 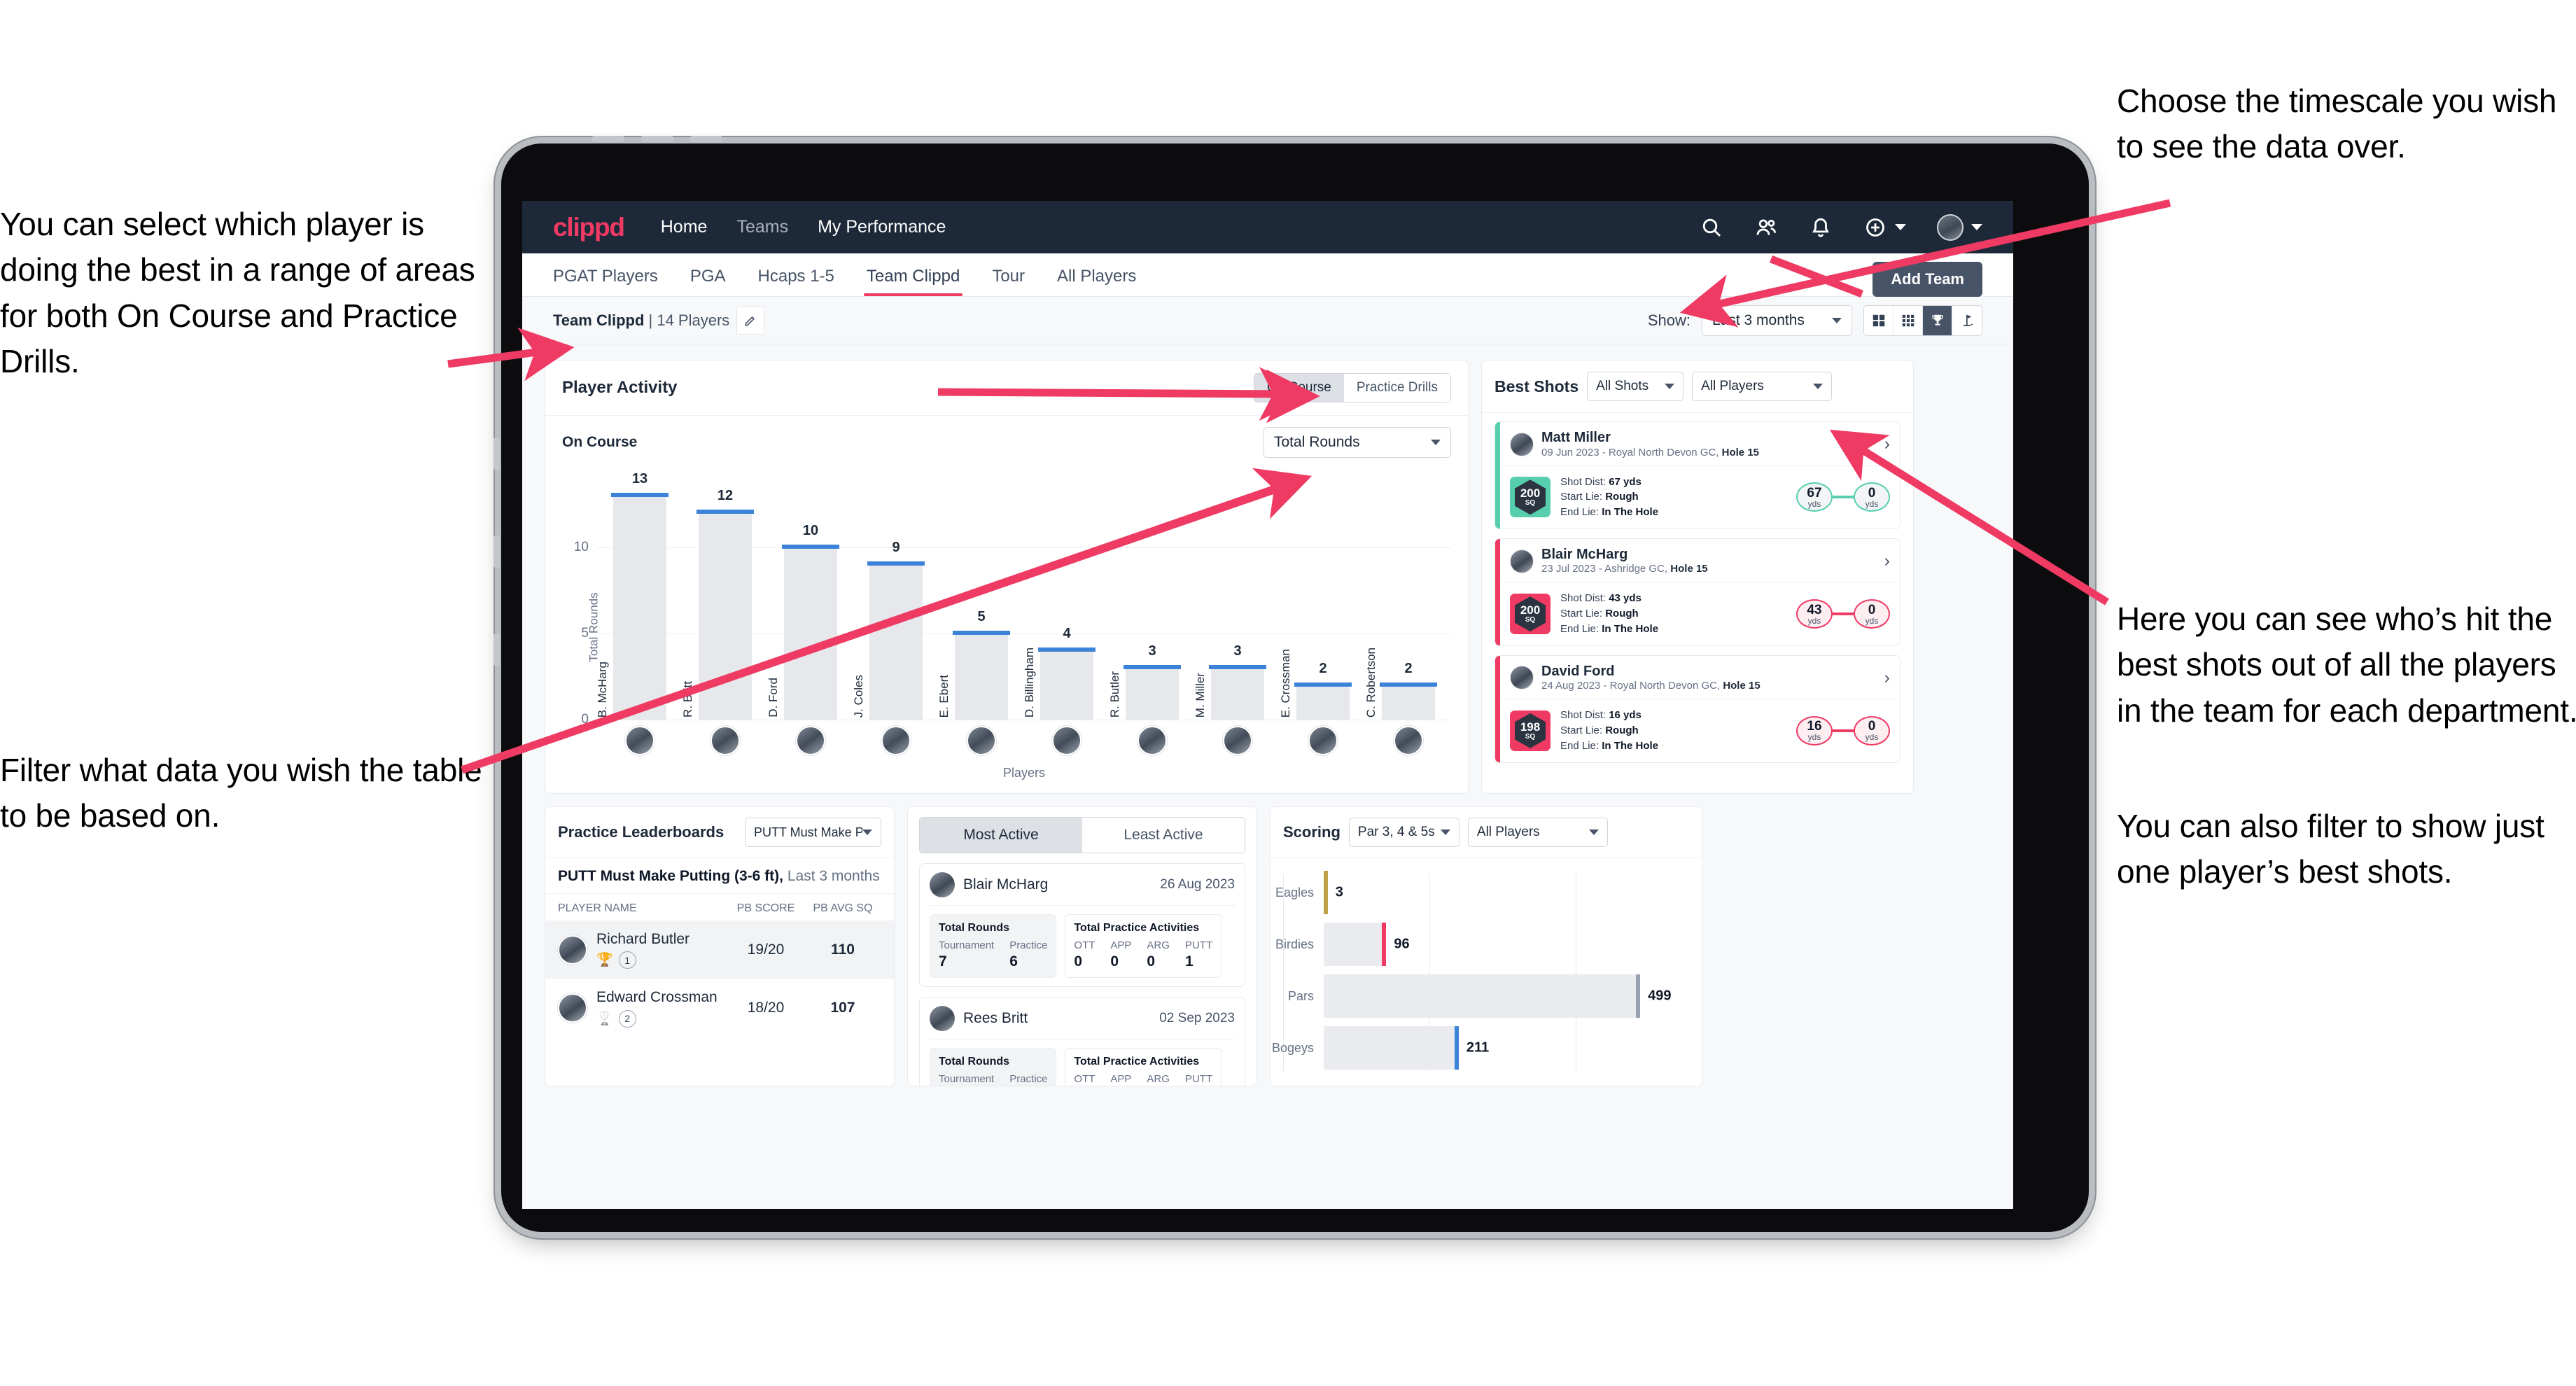 I want to click on nav-link-teams: Teams, so click(x=762, y=227).